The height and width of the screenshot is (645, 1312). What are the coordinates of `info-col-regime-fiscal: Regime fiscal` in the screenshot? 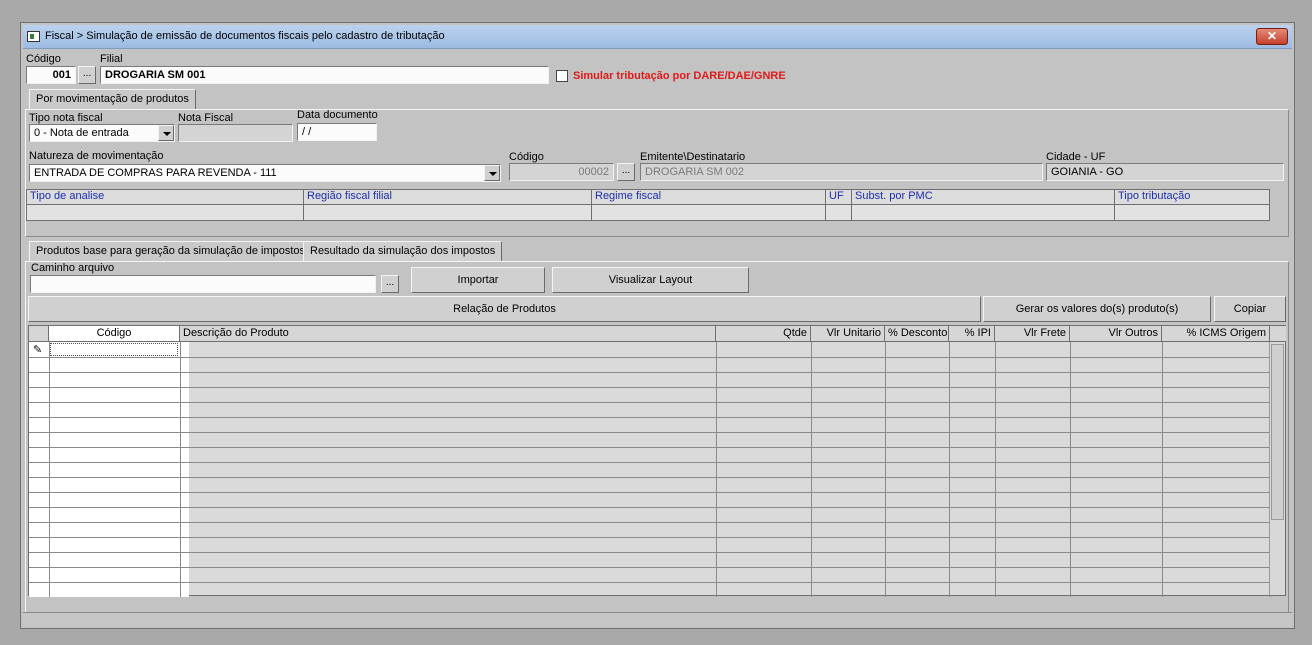 It's located at (709, 197).